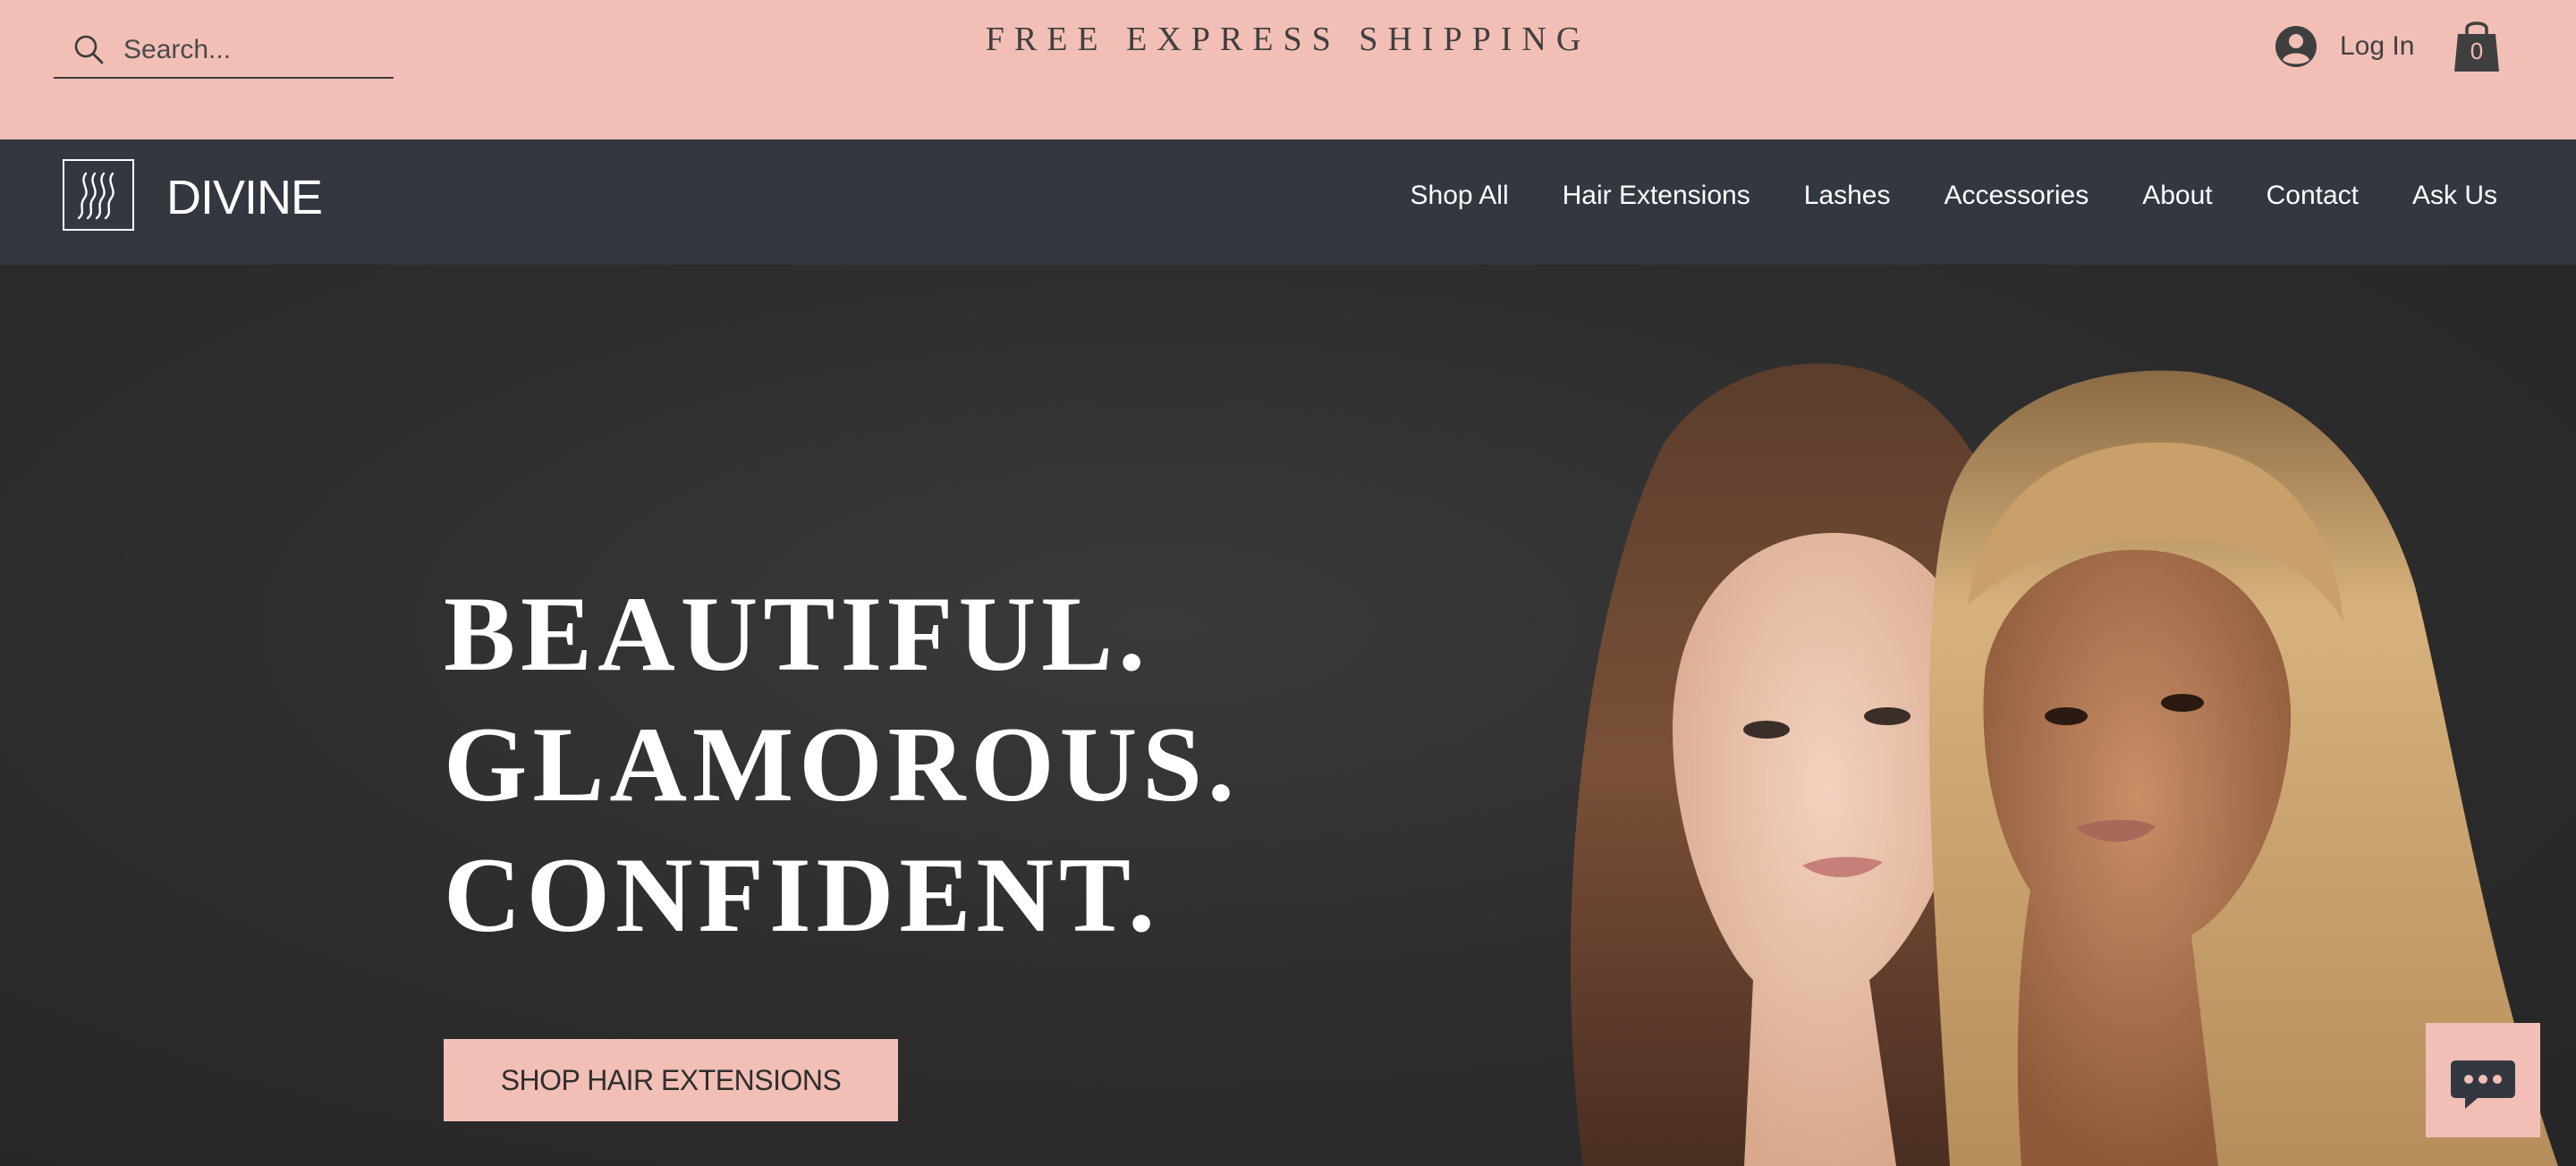 This screenshot has height=1166, width=2576. I want to click on nav-item-contact: Contact, so click(2313, 196).